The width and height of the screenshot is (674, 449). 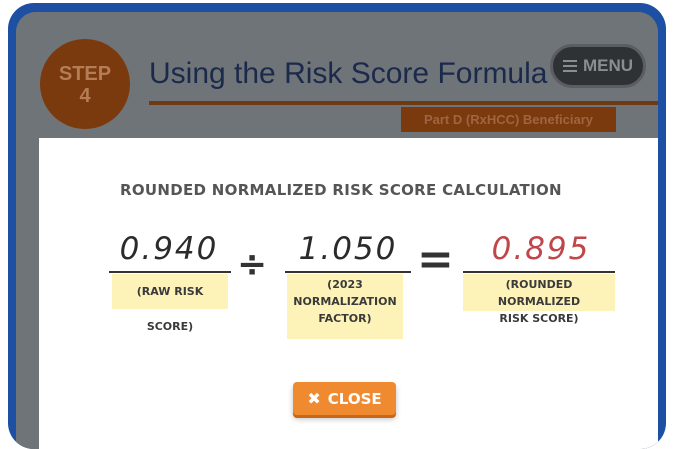 I want to click on menu-label: MENU, so click(x=608, y=65).